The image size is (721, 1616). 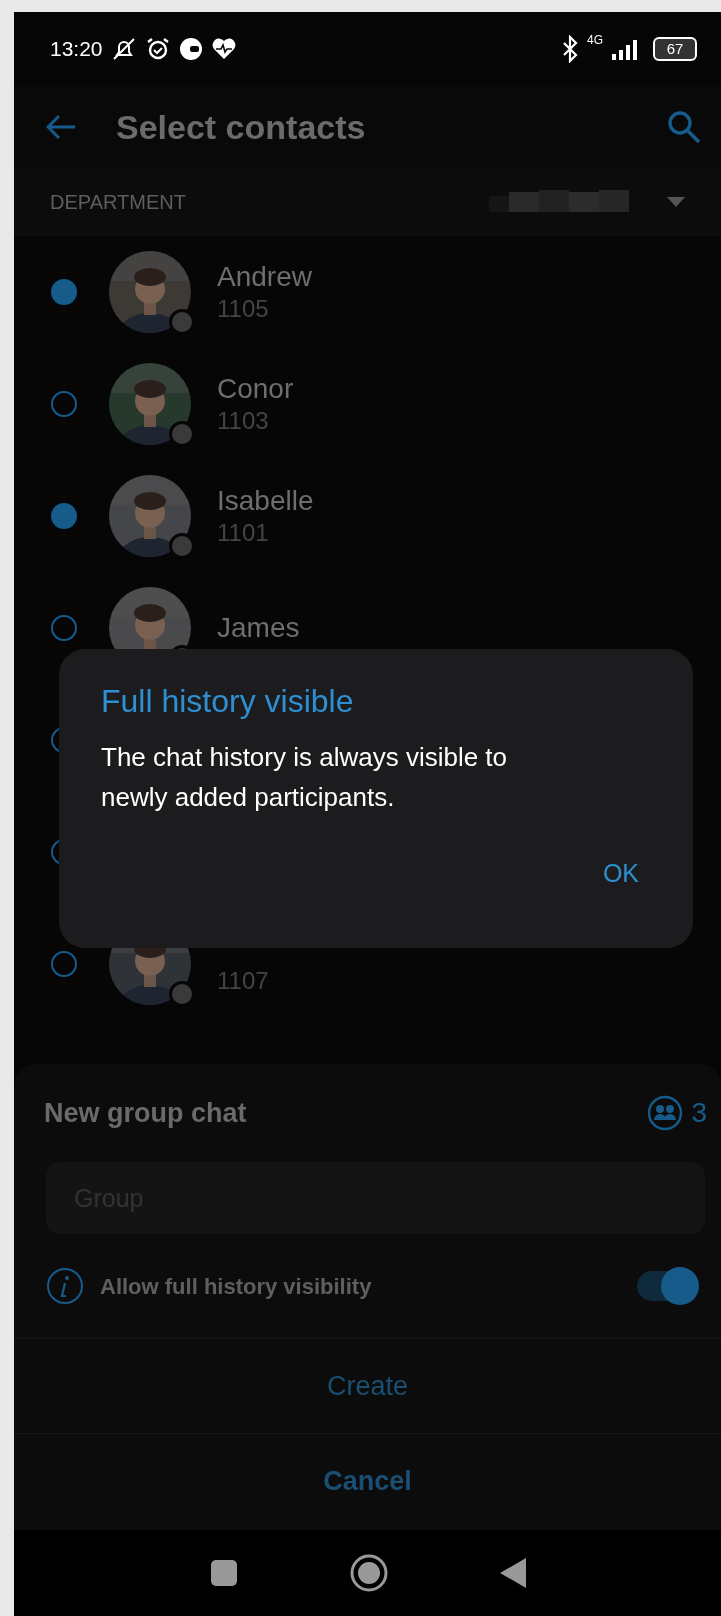 I want to click on contact-extension: 1101, so click(x=243, y=533).